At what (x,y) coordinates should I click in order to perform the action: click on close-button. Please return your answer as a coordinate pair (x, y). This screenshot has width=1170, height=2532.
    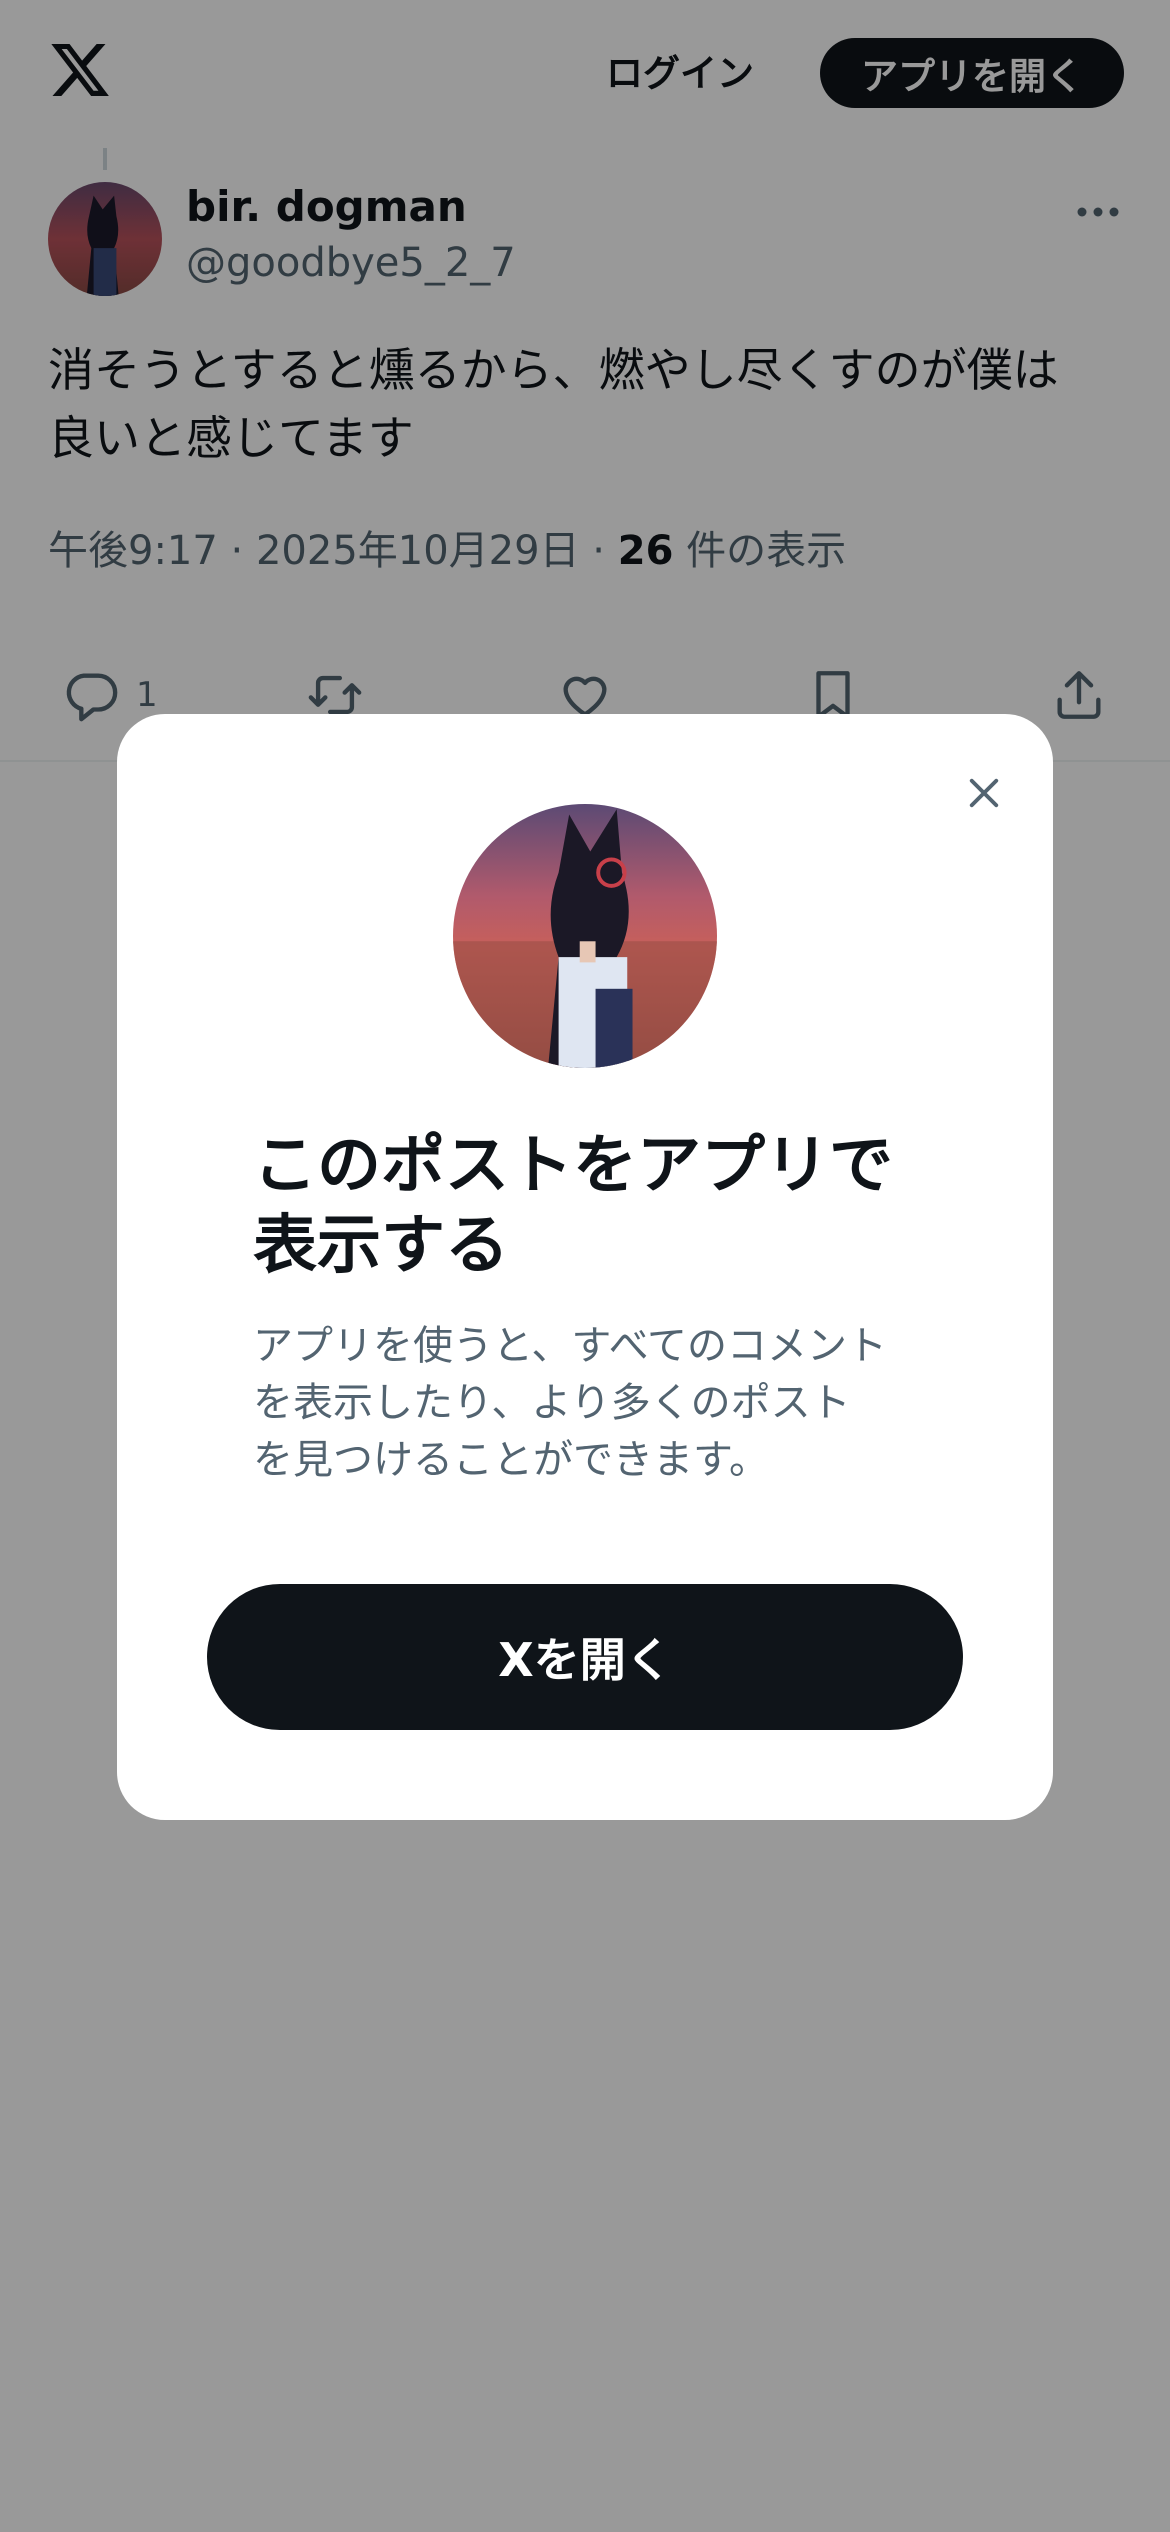
    Looking at the image, I should click on (984, 793).